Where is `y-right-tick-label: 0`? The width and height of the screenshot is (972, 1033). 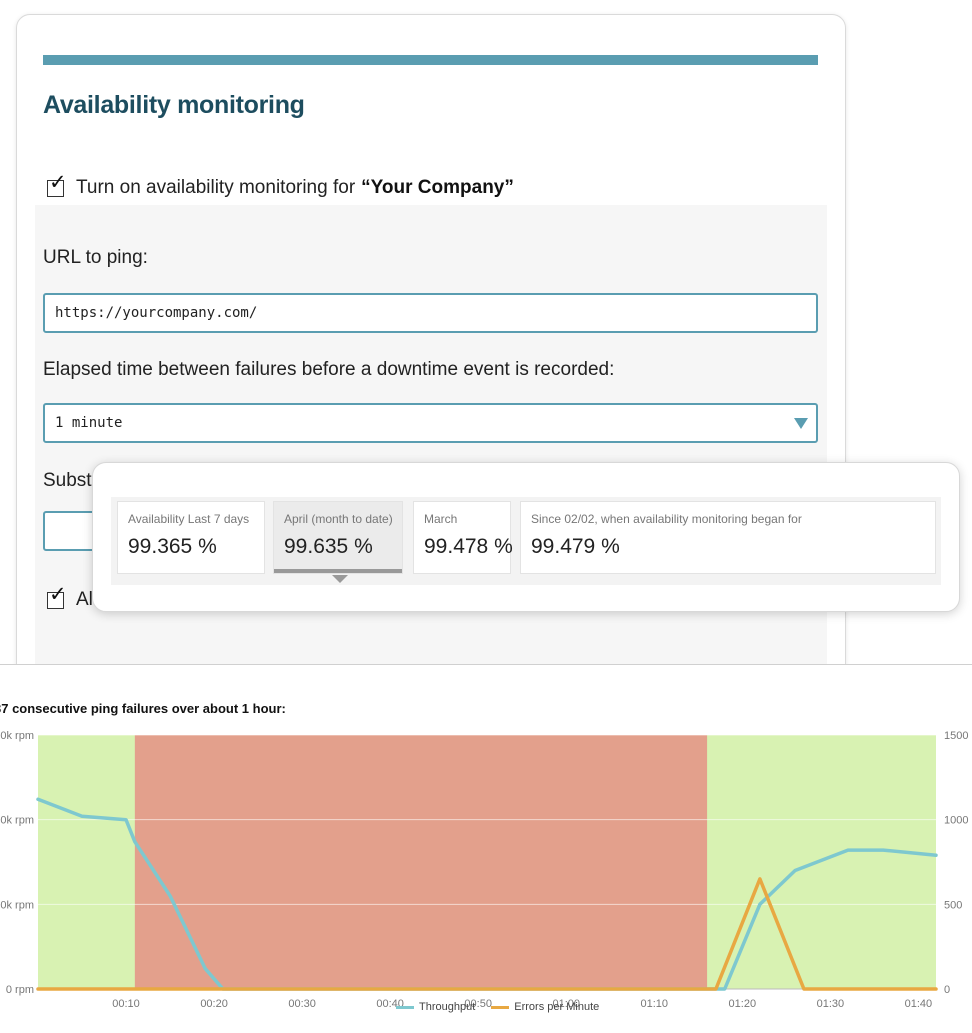
y-right-tick-label: 0 is located at coordinates (947, 990).